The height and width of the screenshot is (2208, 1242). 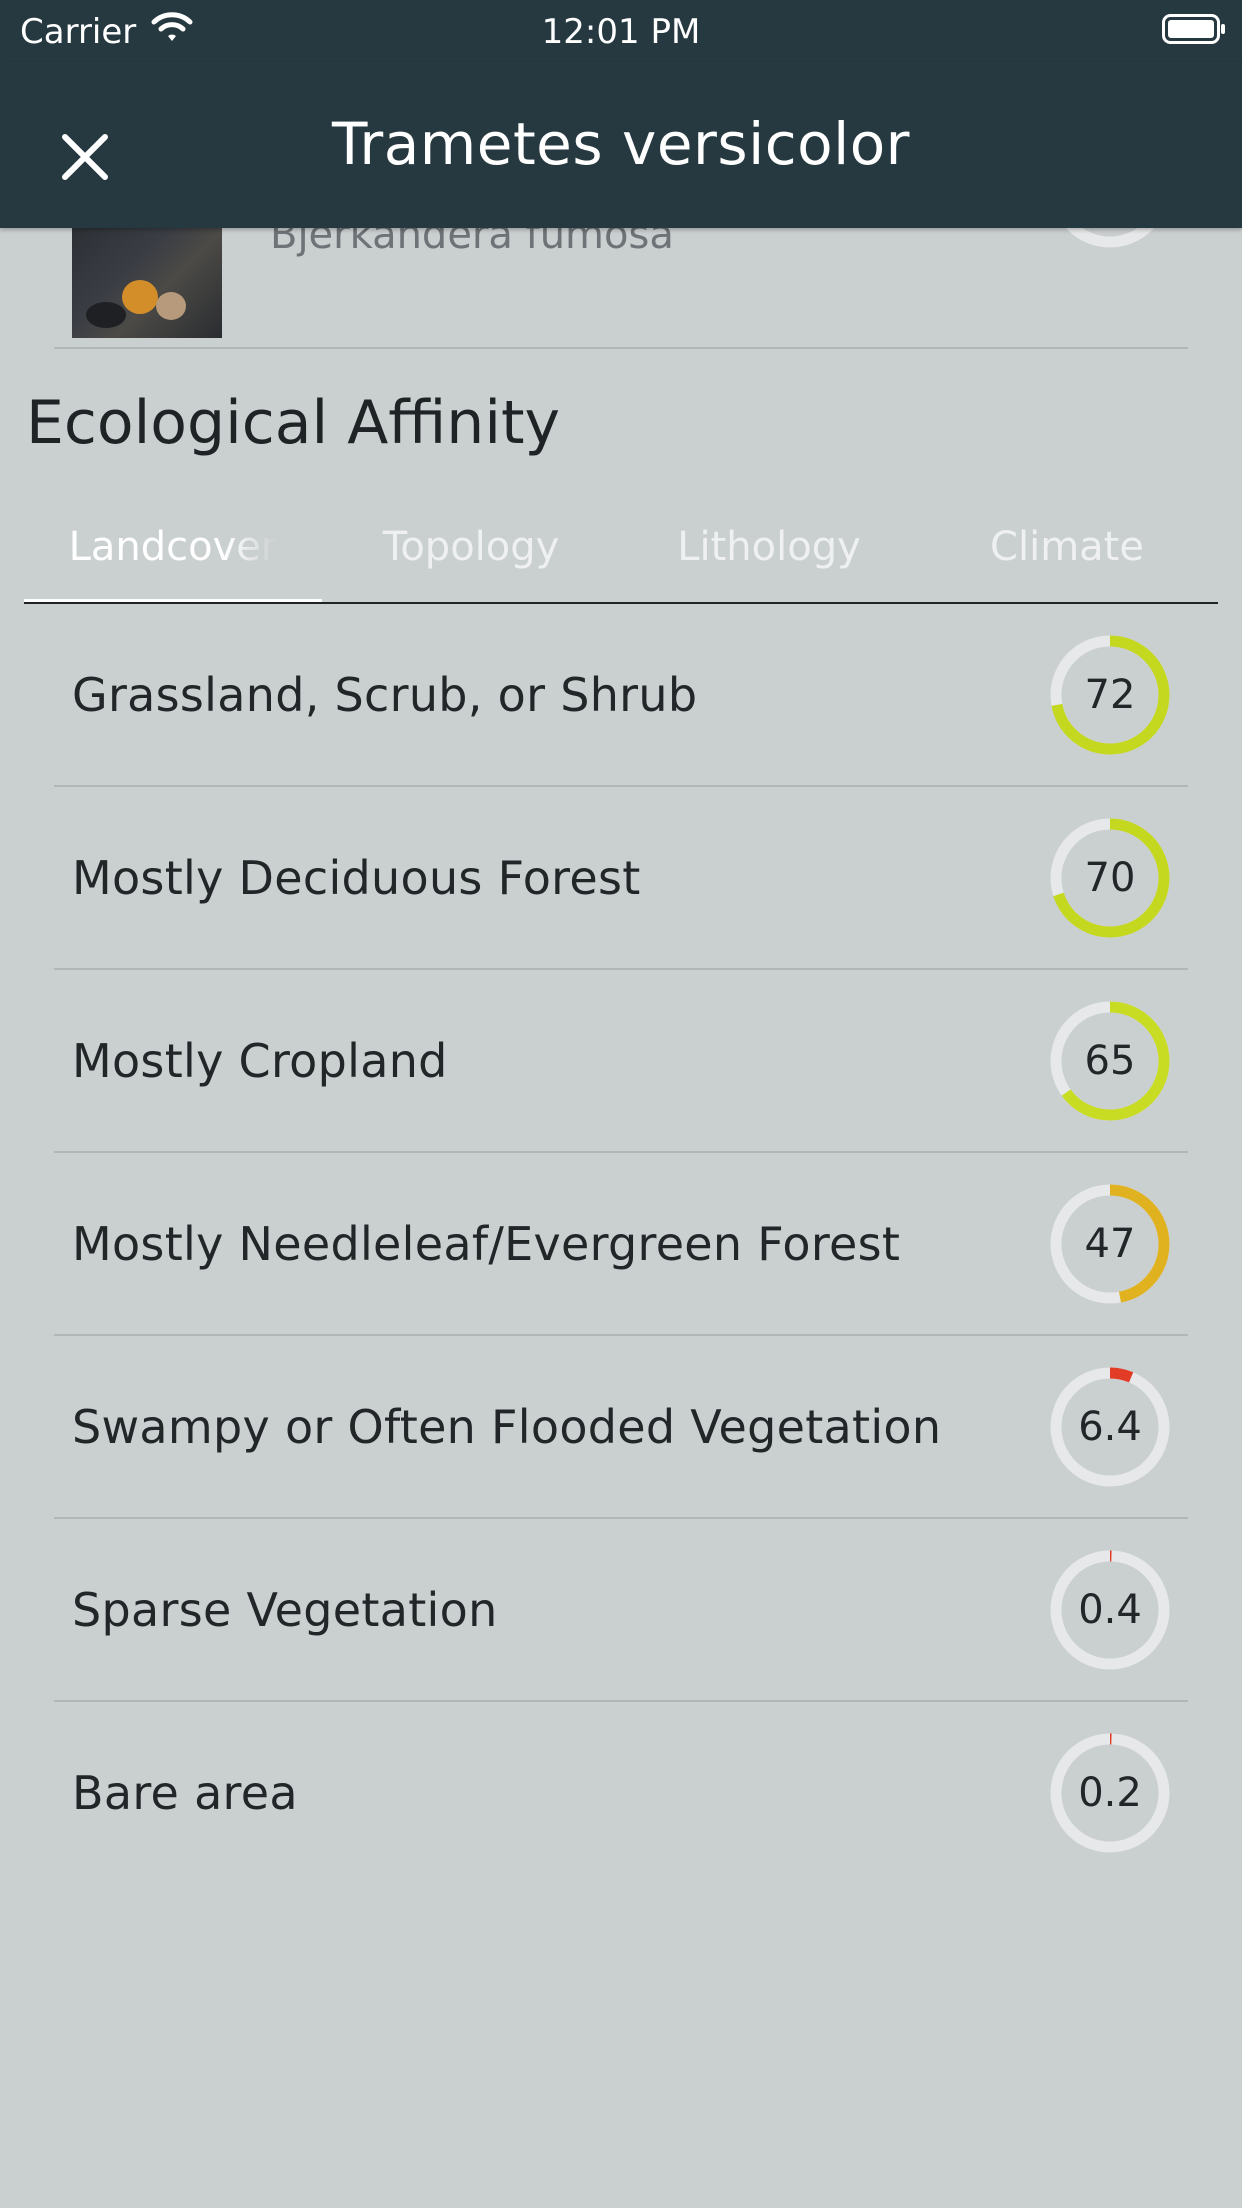 I want to click on tab-climate: Climate, so click(x=1067, y=547).